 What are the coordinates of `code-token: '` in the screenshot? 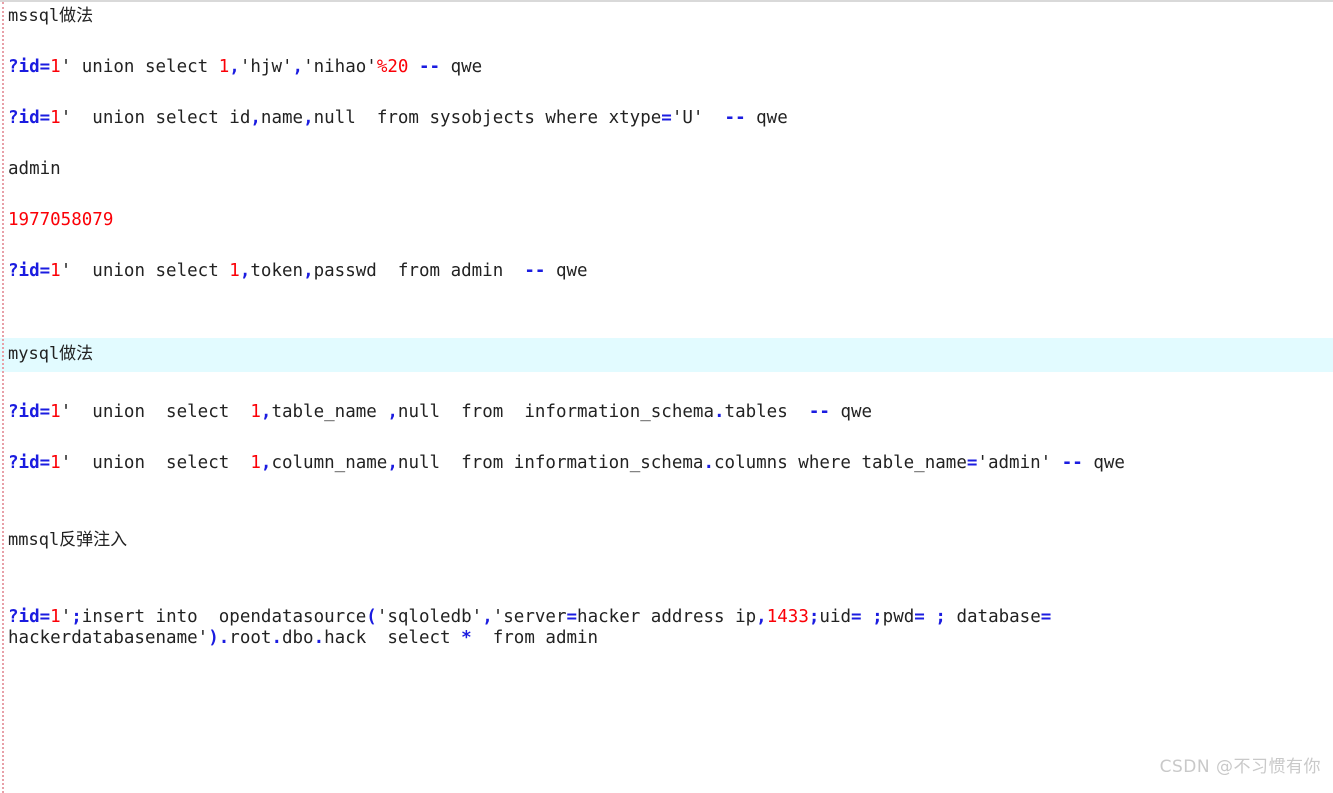 It's located at (66, 617).